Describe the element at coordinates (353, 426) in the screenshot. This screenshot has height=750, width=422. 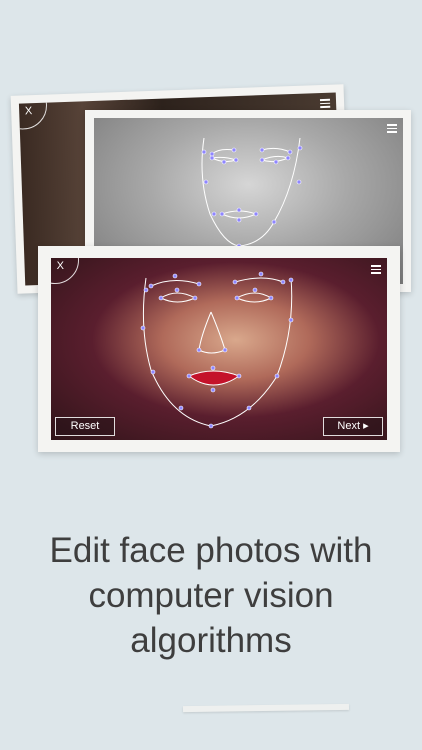
I see `next-button: Next ▸` at that location.